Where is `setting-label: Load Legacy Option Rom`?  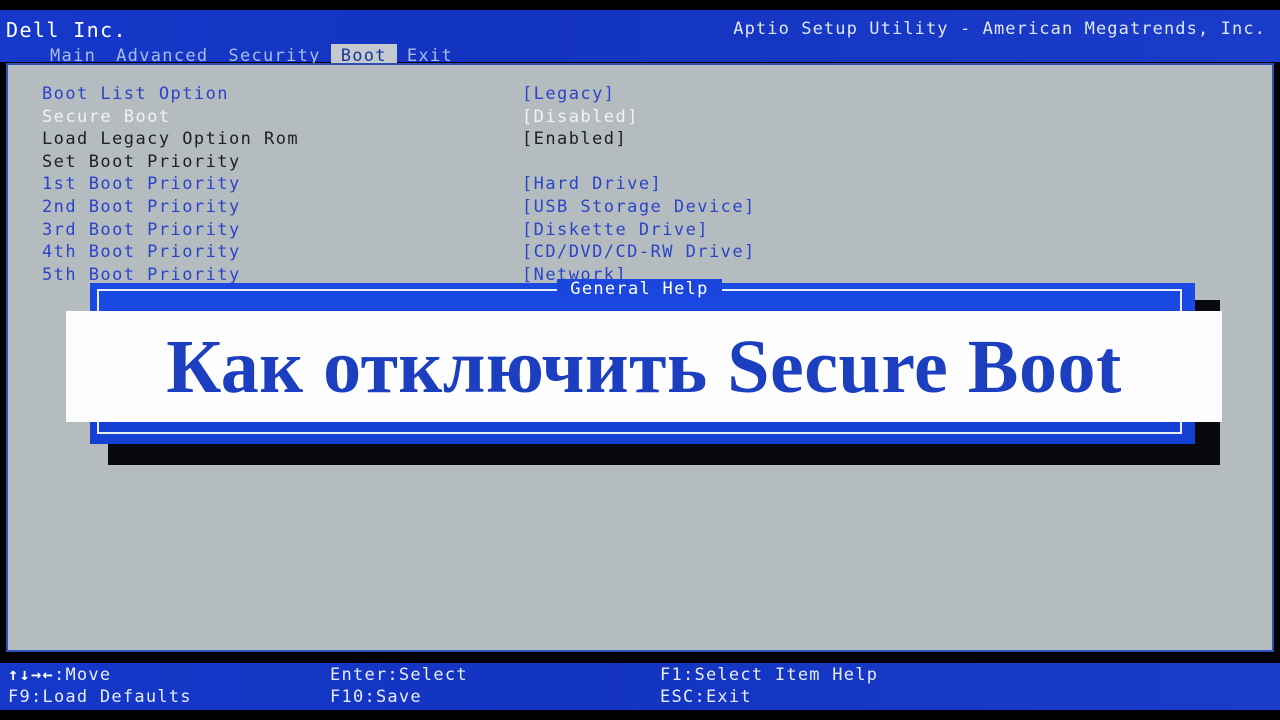 setting-label: Load Legacy Option Rom is located at coordinates (171, 139).